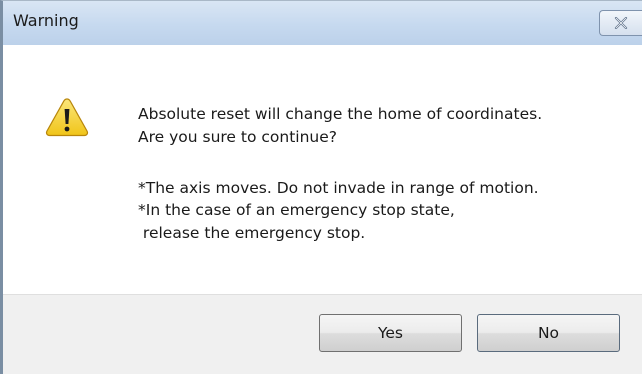 This screenshot has height=374, width=642. I want to click on window-title: Warning, so click(46, 20).